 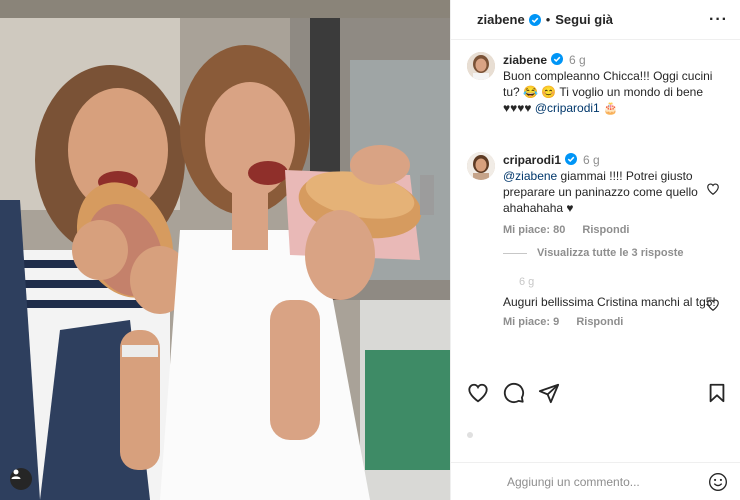 I want to click on add-comment-bar, so click(x=595, y=481).